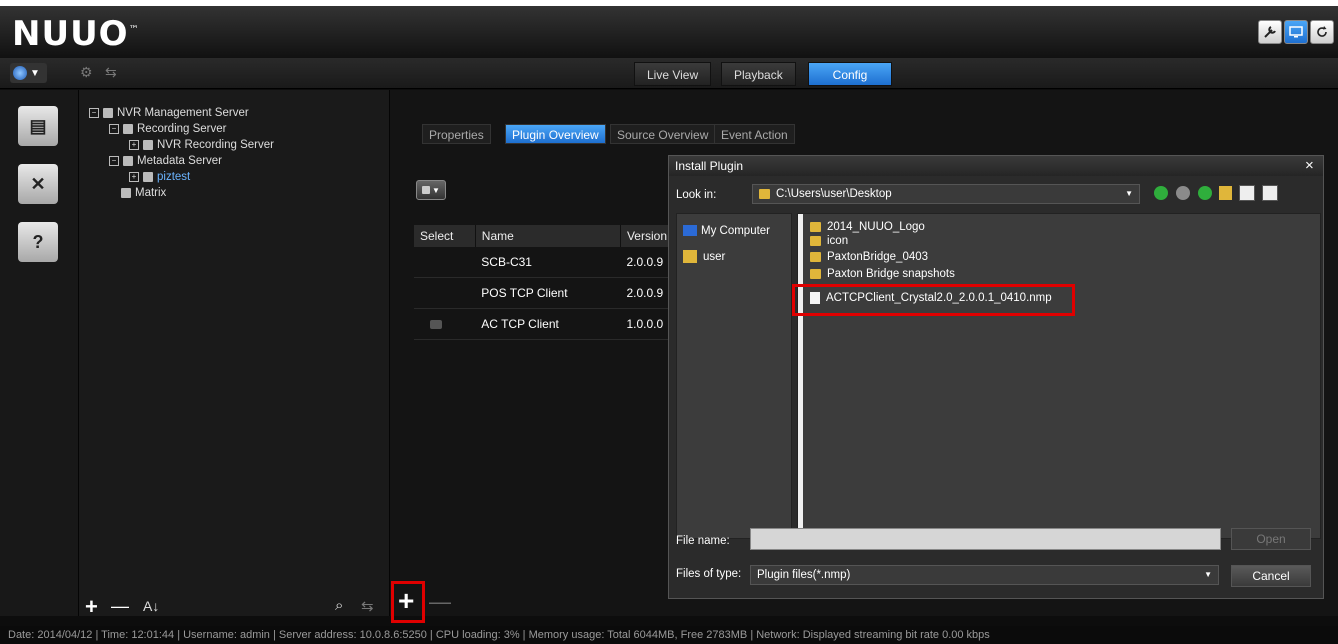  I want to click on back-icon, so click(1161, 193).